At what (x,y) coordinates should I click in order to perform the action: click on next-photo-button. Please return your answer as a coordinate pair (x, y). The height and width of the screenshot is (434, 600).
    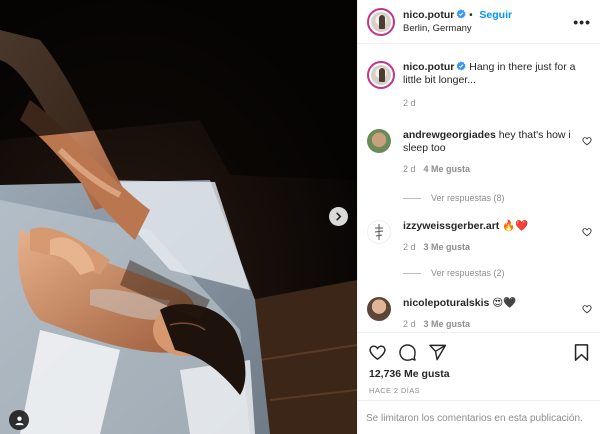
    Looking at the image, I should click on (338, 216).